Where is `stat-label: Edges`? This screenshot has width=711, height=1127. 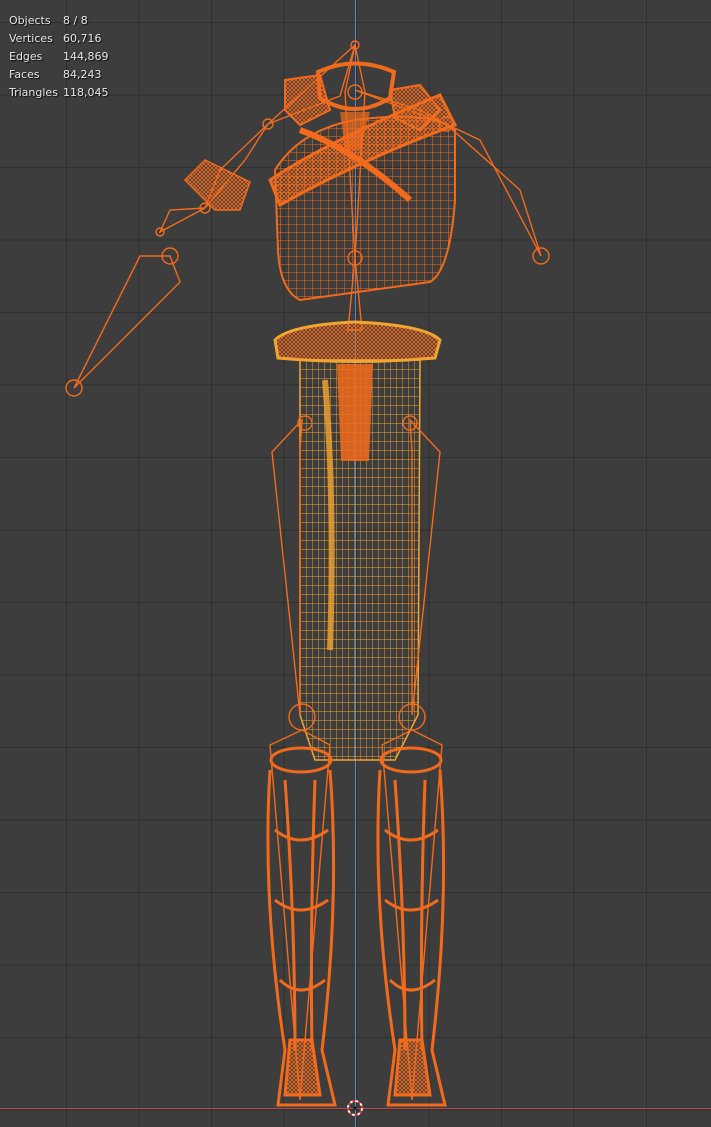 stat-label: Edges is located at coordinates (26, 56).